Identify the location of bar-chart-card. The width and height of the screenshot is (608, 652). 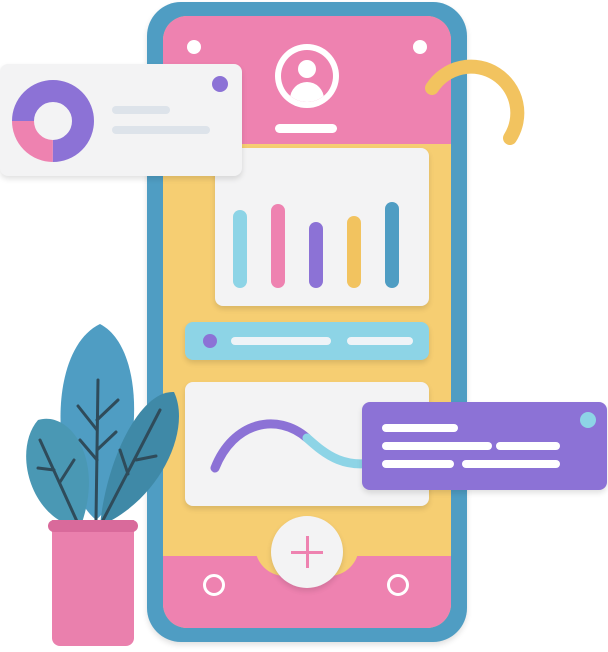
(322, 227).